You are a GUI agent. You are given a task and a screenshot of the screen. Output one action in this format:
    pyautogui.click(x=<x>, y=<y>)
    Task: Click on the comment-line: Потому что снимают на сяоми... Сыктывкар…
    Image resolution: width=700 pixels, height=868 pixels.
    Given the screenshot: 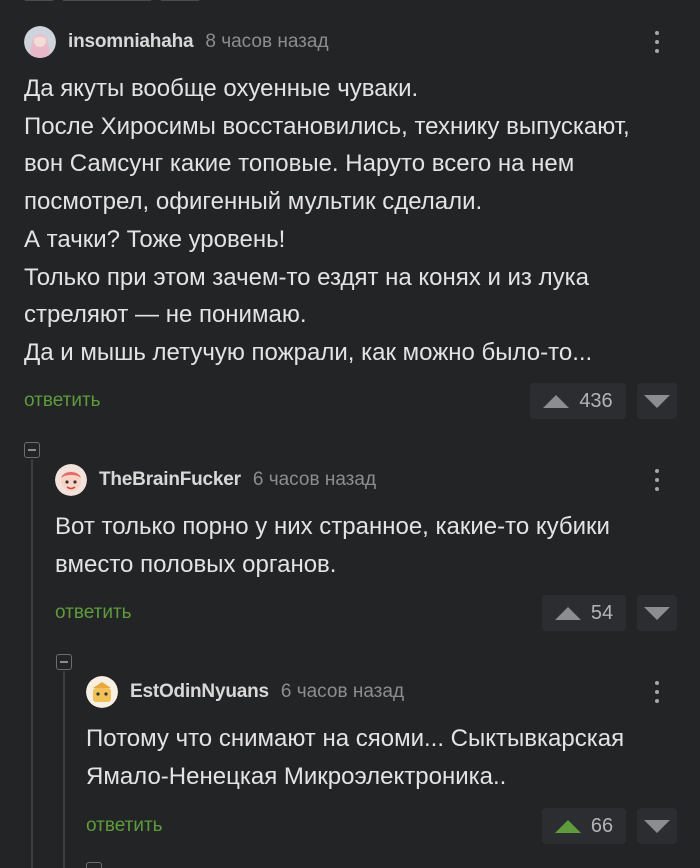 What is the action you would take?
    pyautogui.click(x=355, y=738)
    